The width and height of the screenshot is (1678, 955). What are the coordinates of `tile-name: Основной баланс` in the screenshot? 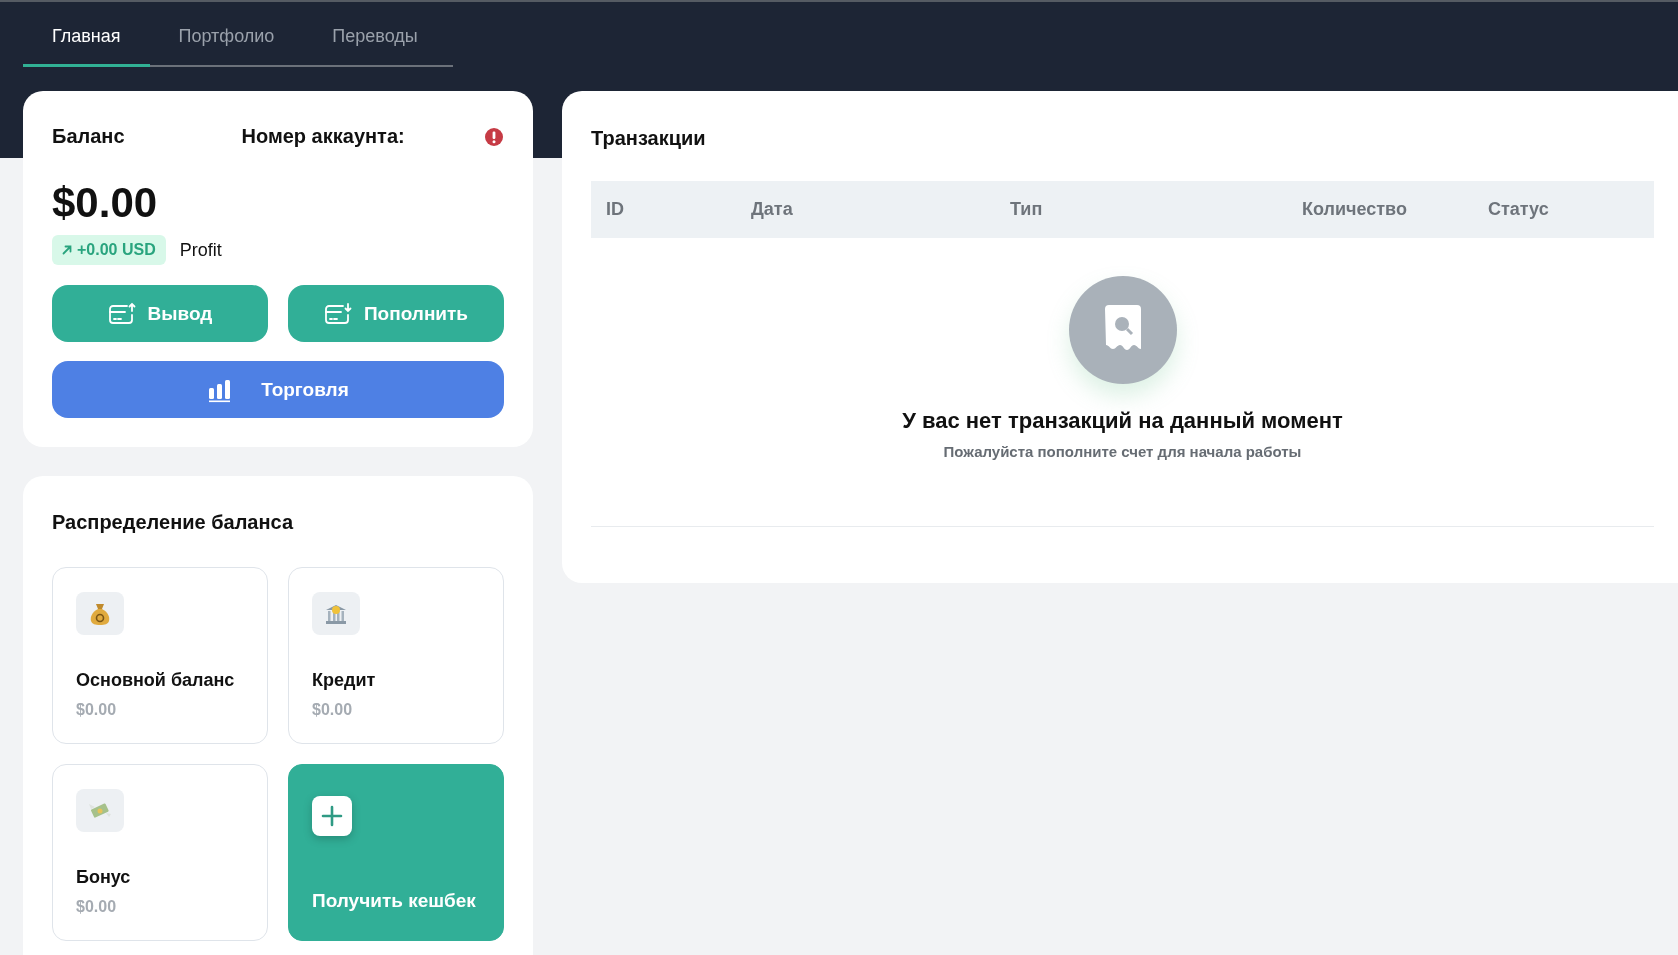 It's located at (156, 680).